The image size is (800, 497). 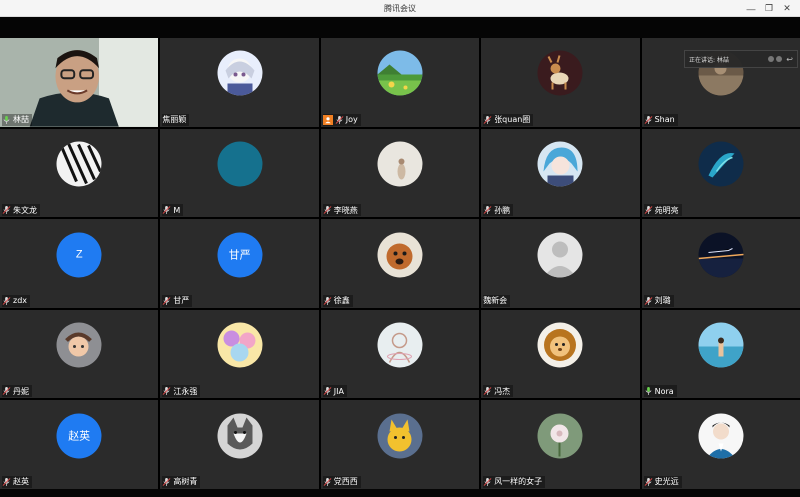 I want to click on participant-tile: Joy, so click(x=400, y=82).